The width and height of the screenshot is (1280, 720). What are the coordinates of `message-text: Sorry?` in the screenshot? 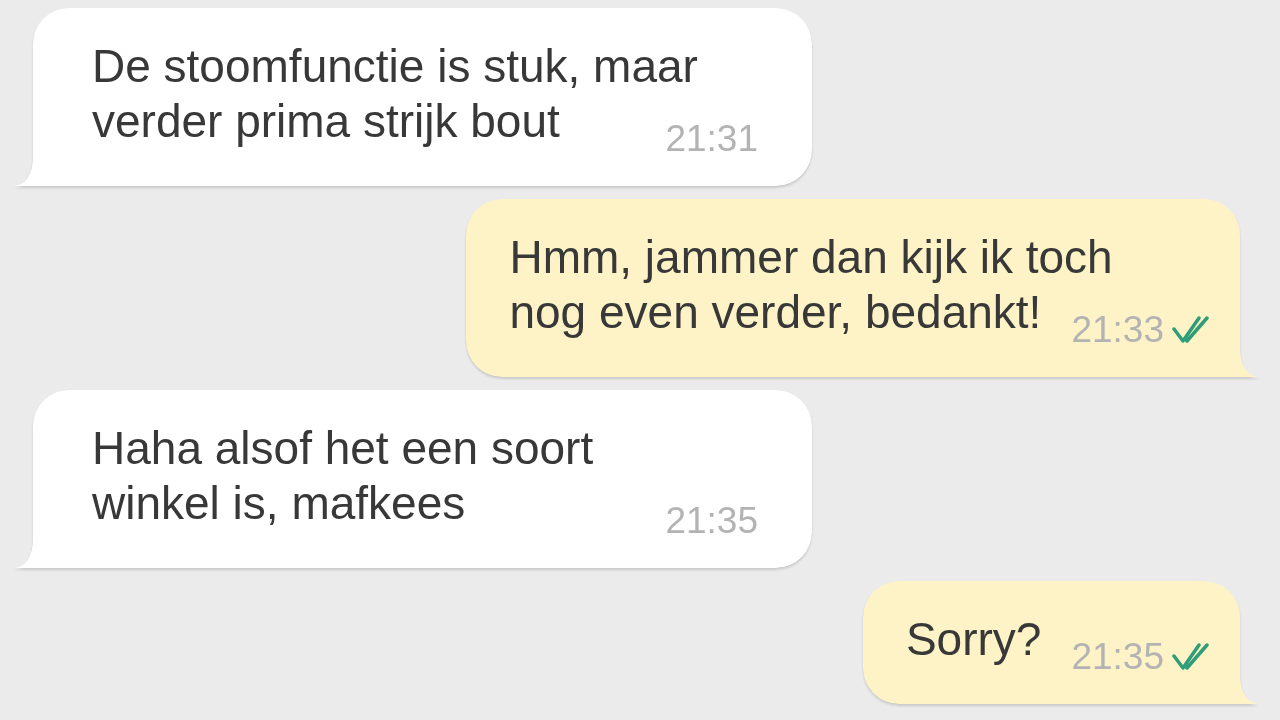 It's located at (973, 639).